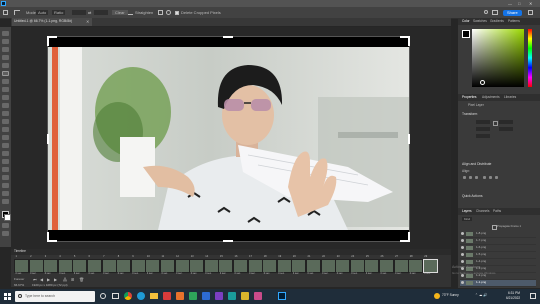 The width and height of the screenshot is (540, 304). What do you see at coordinates (530, 12) in the screenshot?
I see `expand-panels-icon` at bounding box center [530, 12].